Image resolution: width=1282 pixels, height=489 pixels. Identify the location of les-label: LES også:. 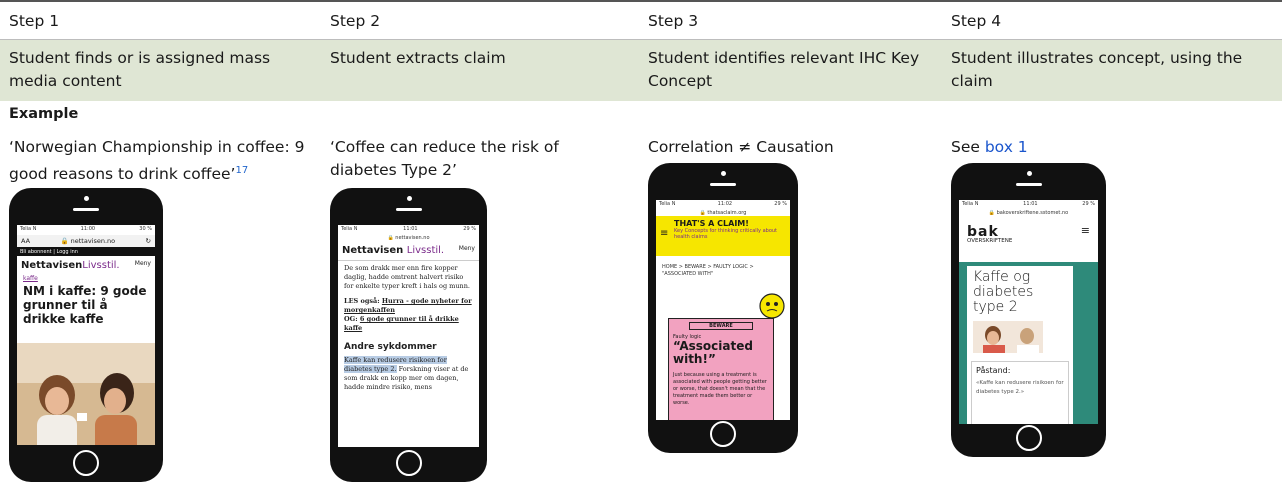
(362, 301).